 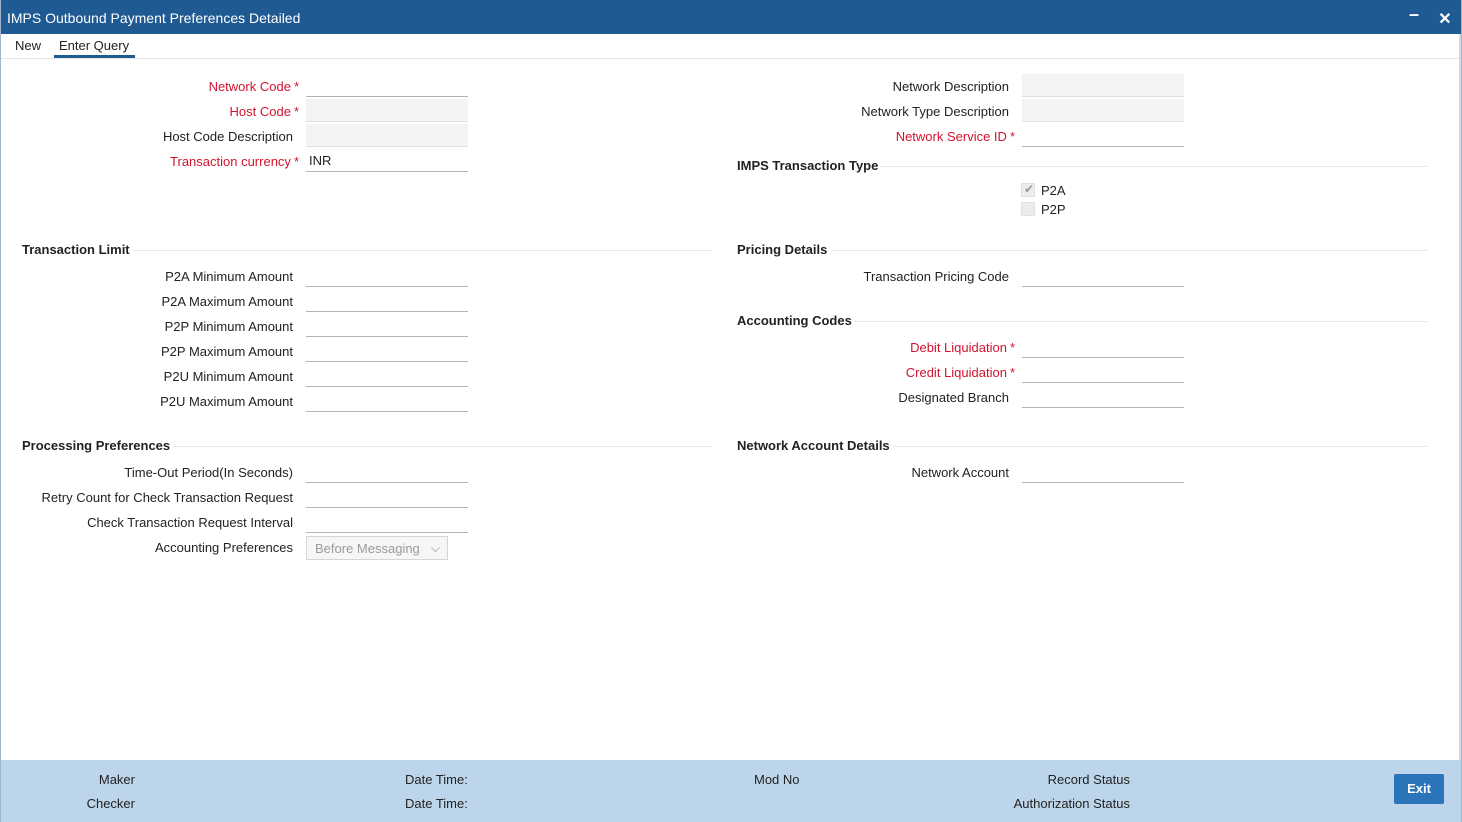 What do you see at coordinates (935, 111) in the screenshot?
I see `network-type-description-label: Network Type Description` at bounding box center [935, 111].